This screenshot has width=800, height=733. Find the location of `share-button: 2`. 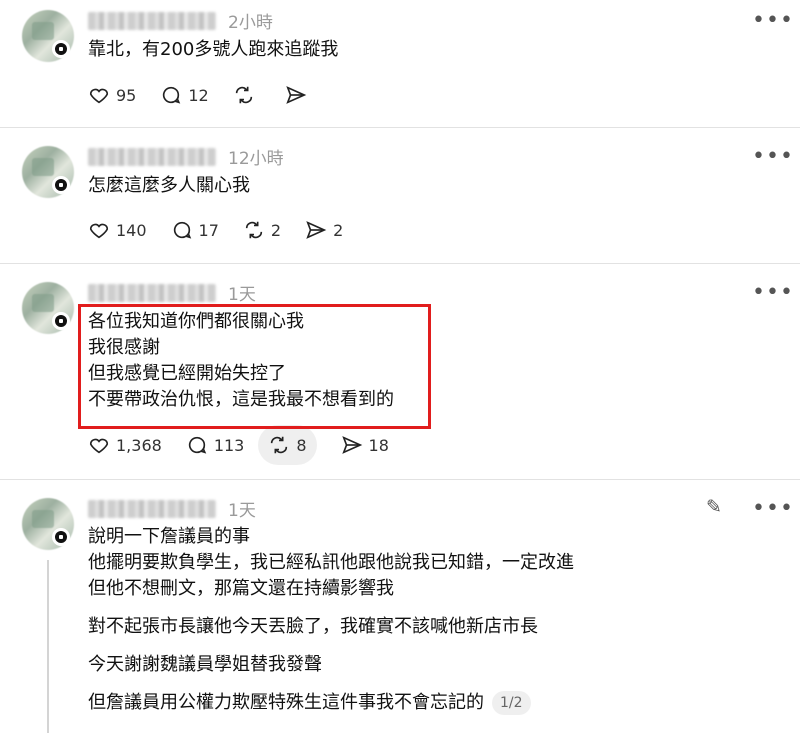

share-button: 2 is located at coordinates (324, 230).